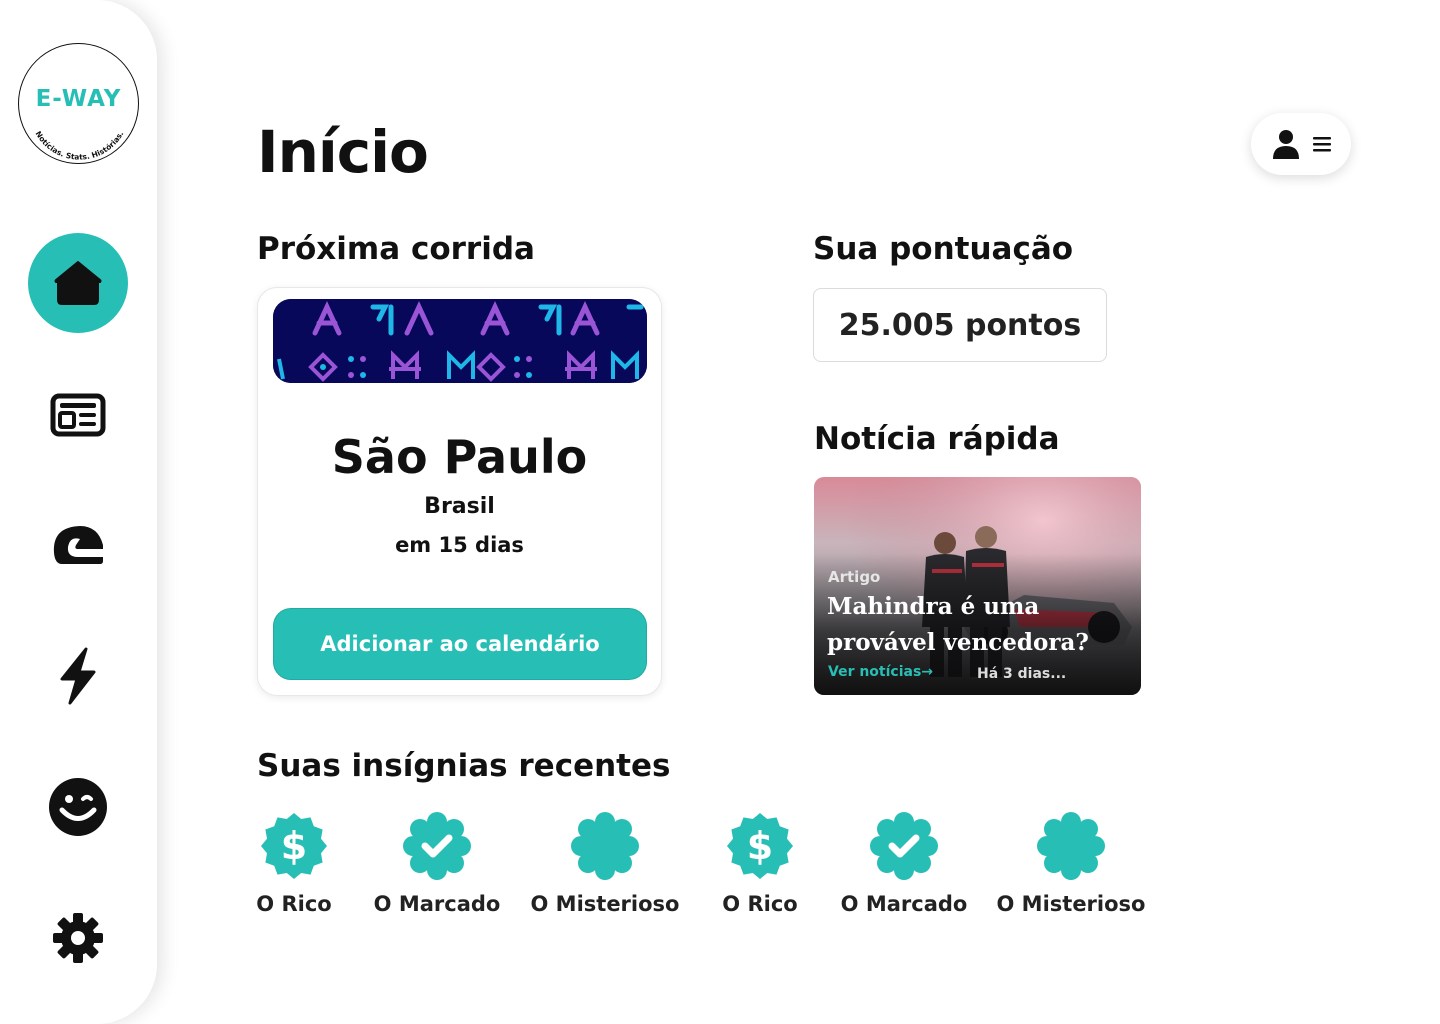  I want to click on score-title: Sua pontuação, so click(943, 249).